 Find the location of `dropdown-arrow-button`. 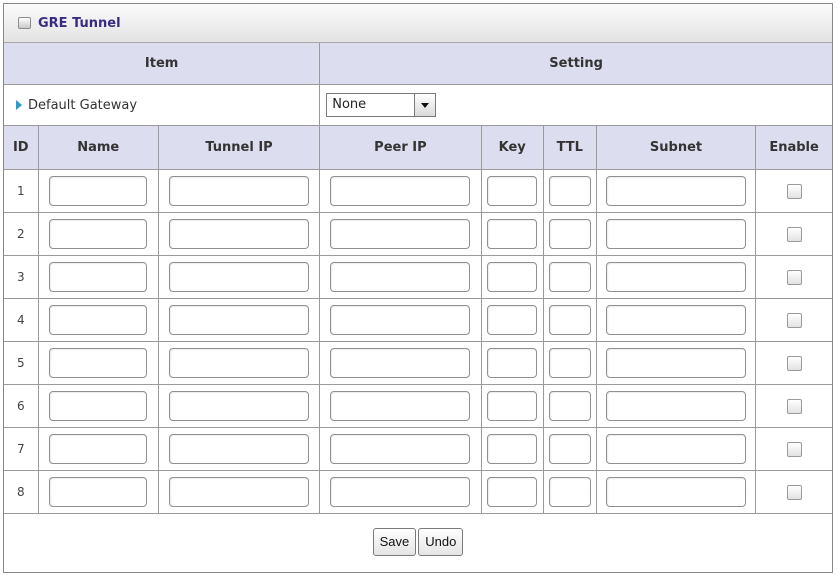

dropdown-arrow-button is located at coordinates (425, 105).